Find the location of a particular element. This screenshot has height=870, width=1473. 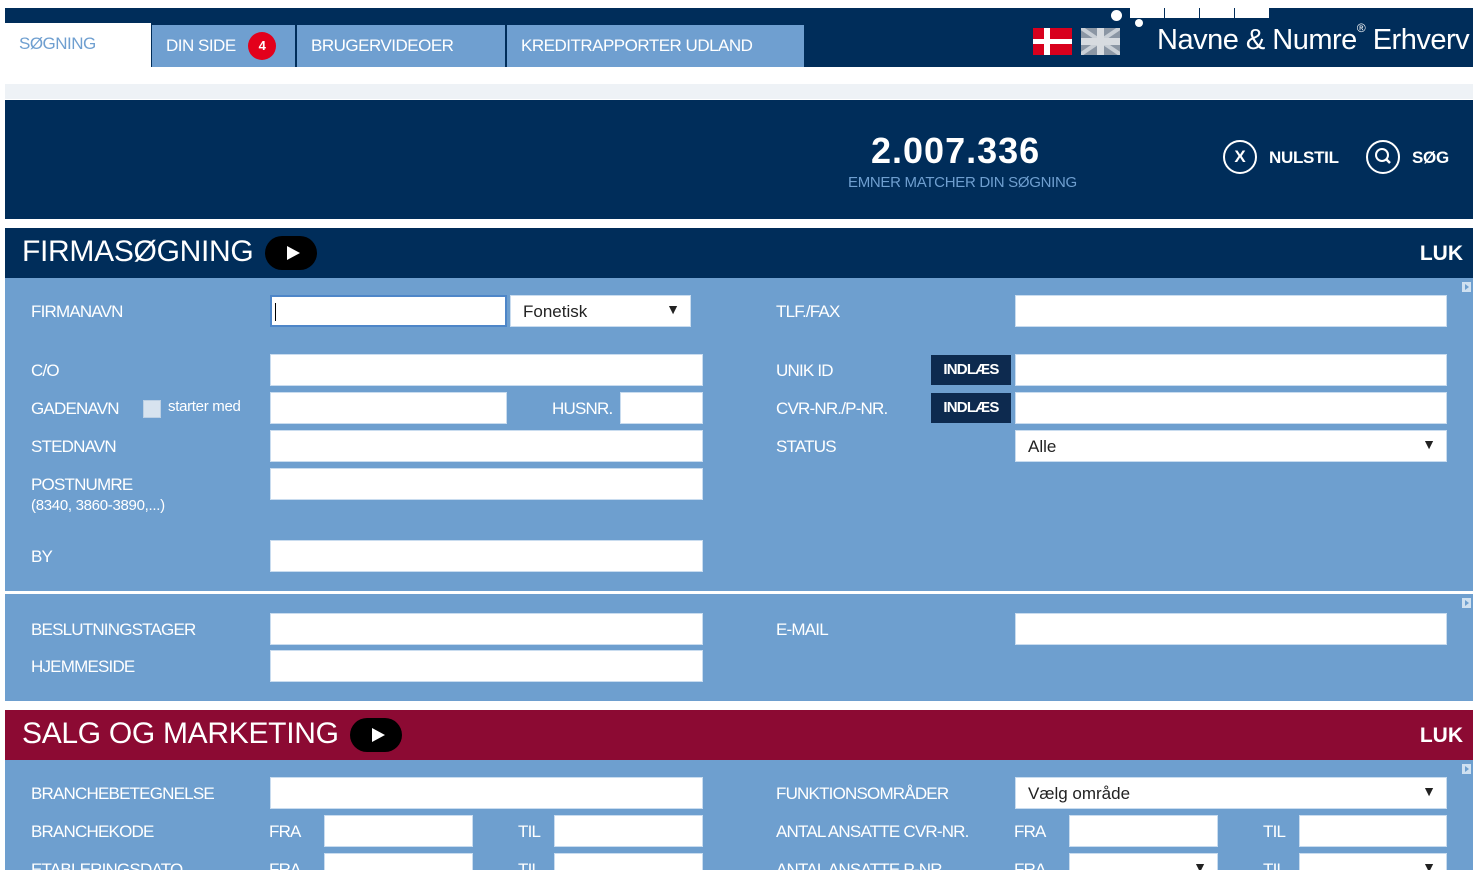

label-tlf-fax: TLF./FAX is located at coordinates (808, 311).